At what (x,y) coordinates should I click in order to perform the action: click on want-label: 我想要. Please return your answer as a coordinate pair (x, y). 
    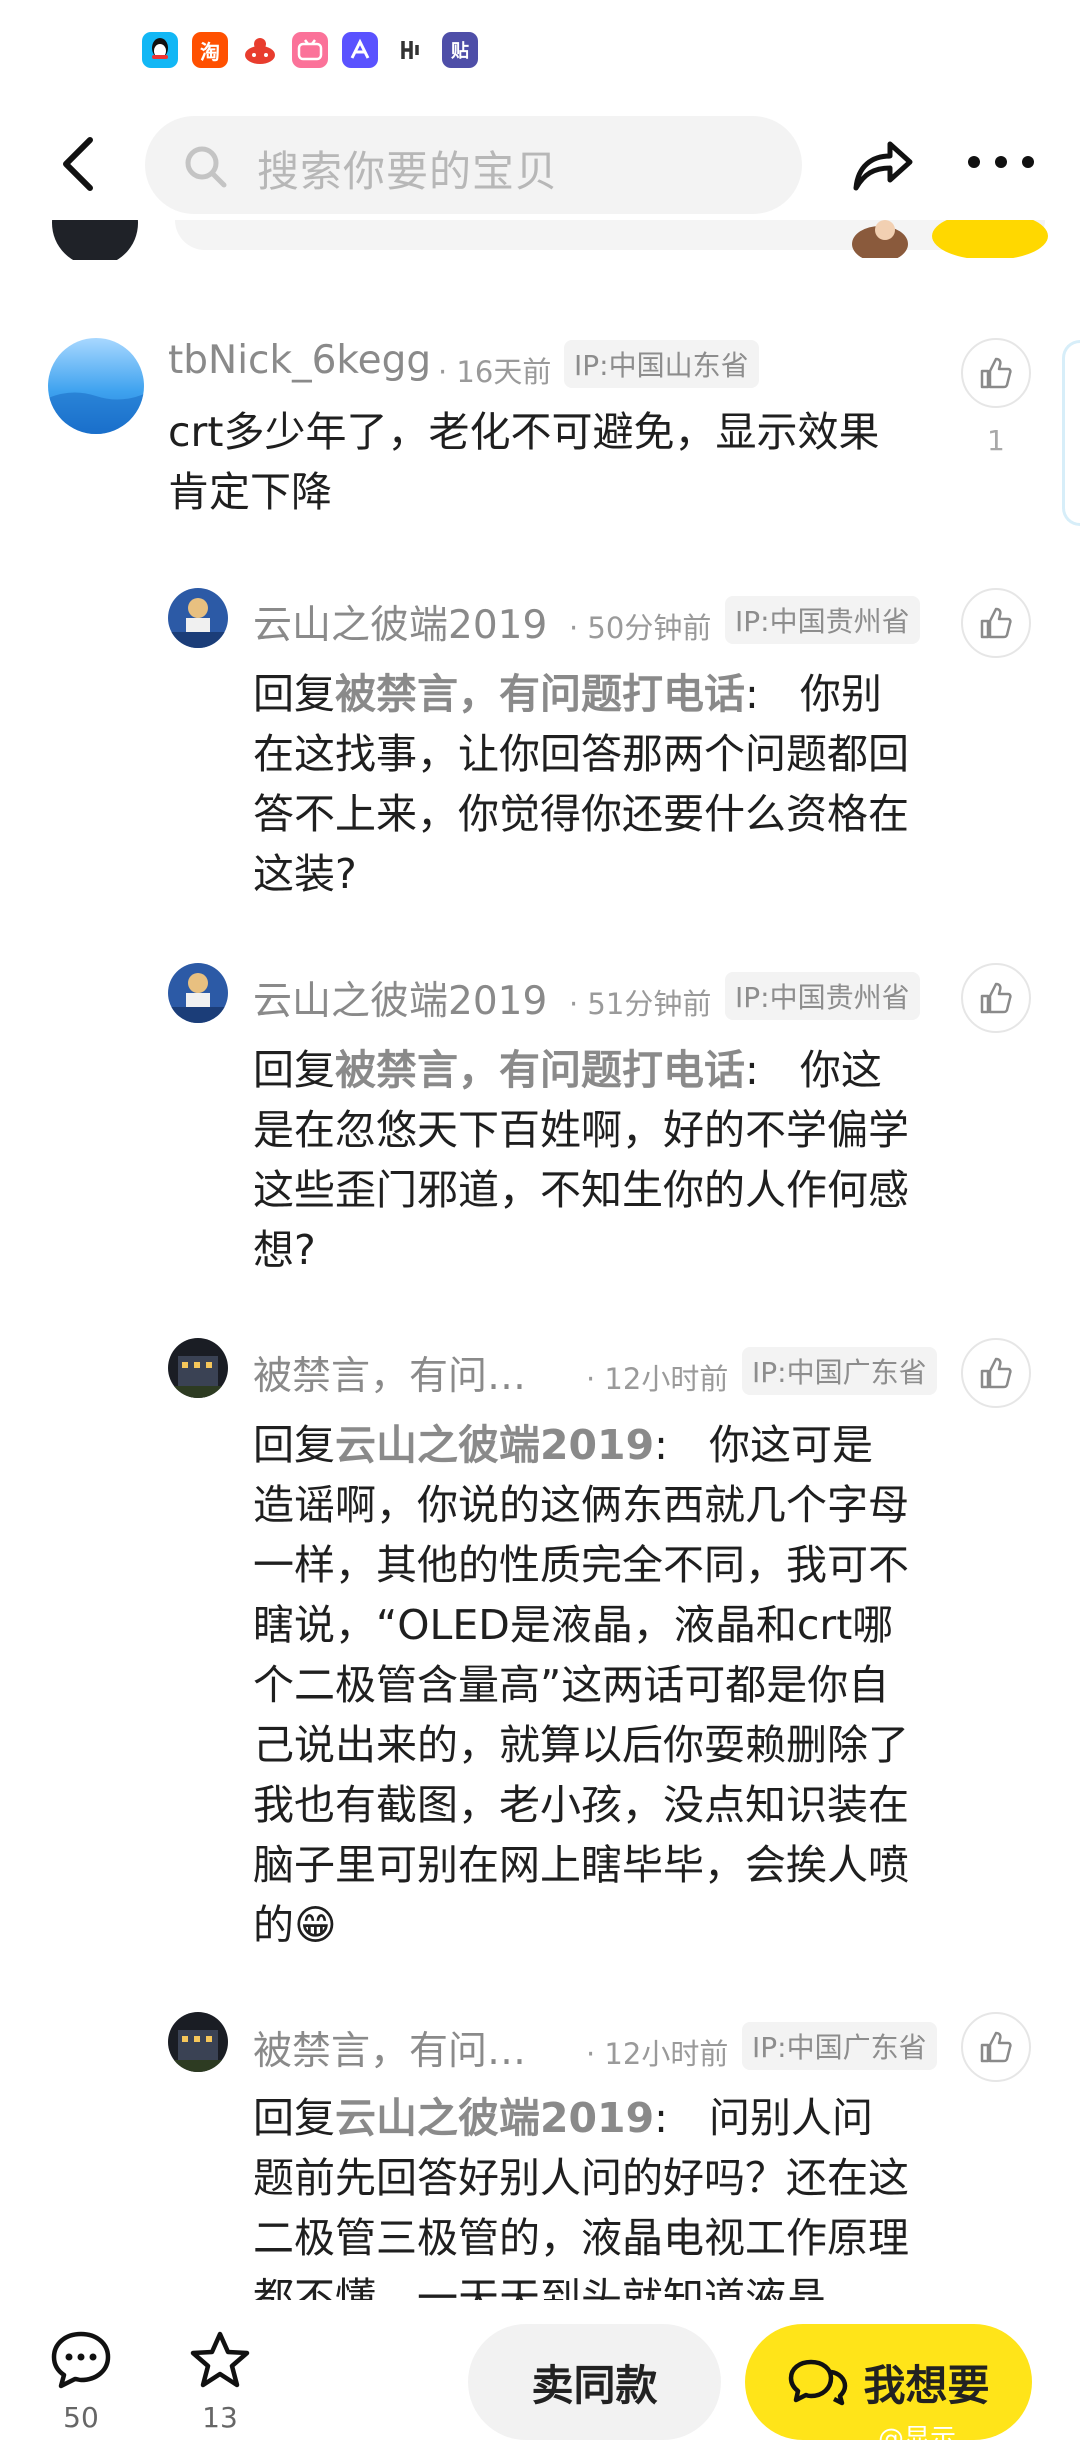
    Looking at the image, I should click on (926, 2385).